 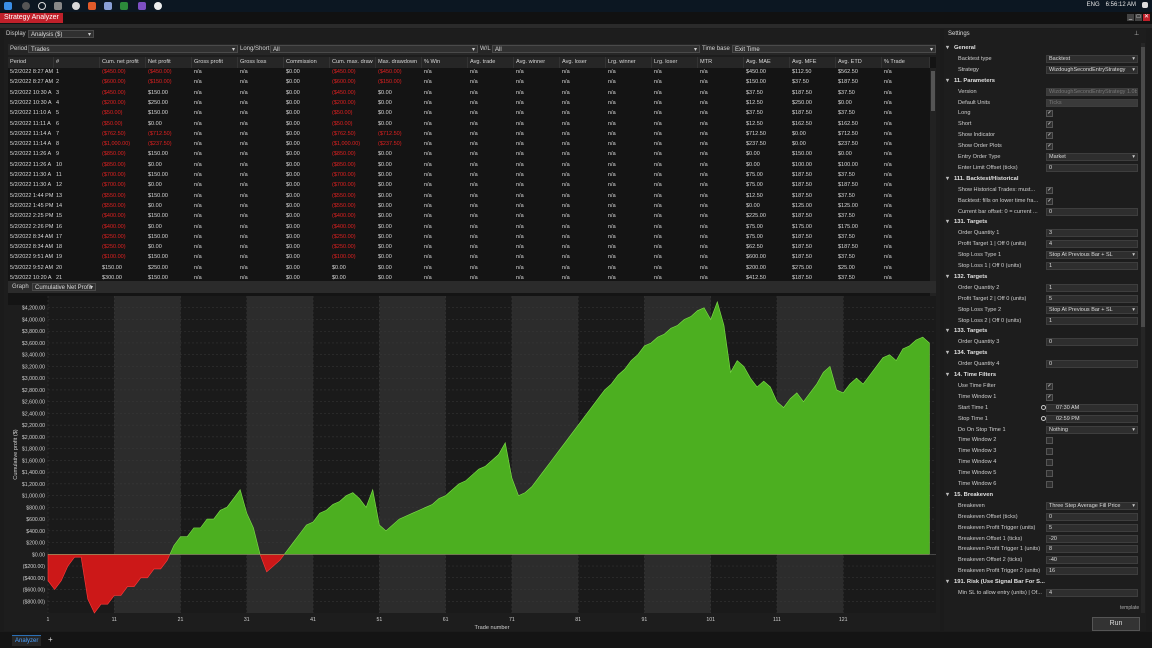 What do you see at coordinates (158, 6) in the screenshot?
I see `clock-app-icon` at bounding box center [158, 6].